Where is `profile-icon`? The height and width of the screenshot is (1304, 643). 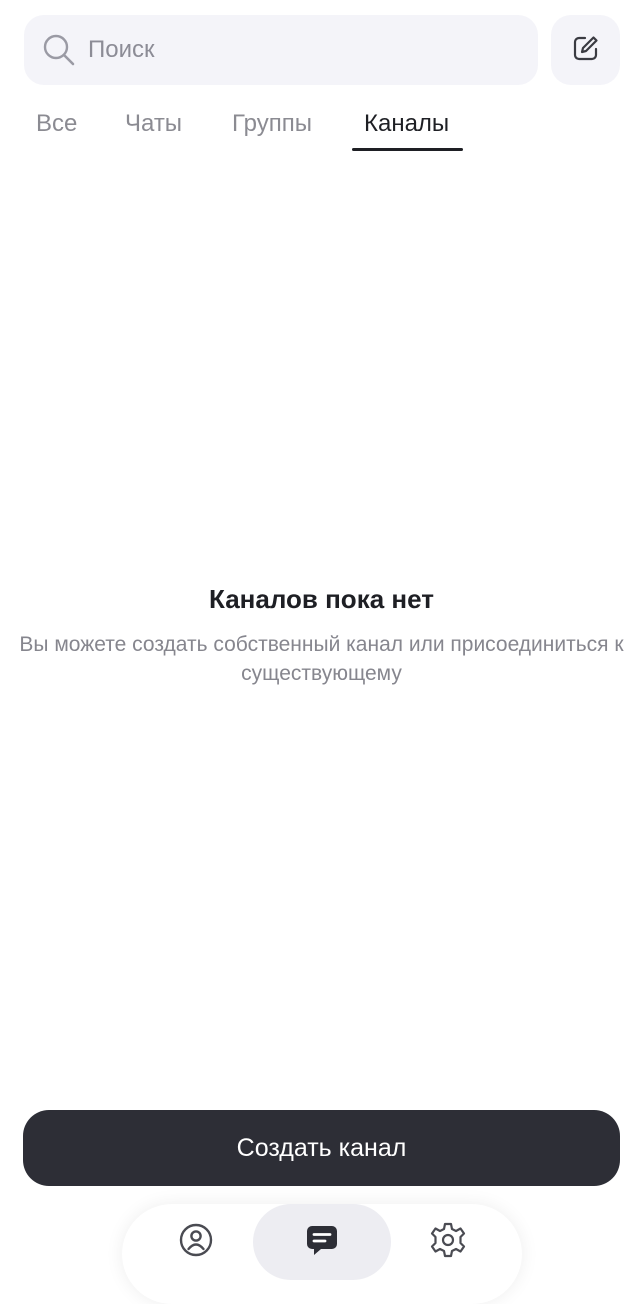 profile-icon is located at coordinates (196, 1242).